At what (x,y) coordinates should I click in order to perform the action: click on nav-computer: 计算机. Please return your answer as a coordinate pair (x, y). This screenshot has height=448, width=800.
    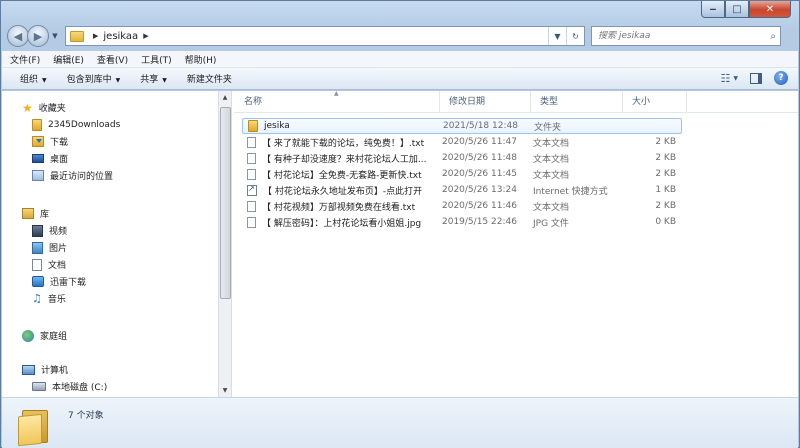
    Looking at the image, I should click on (110, 369).